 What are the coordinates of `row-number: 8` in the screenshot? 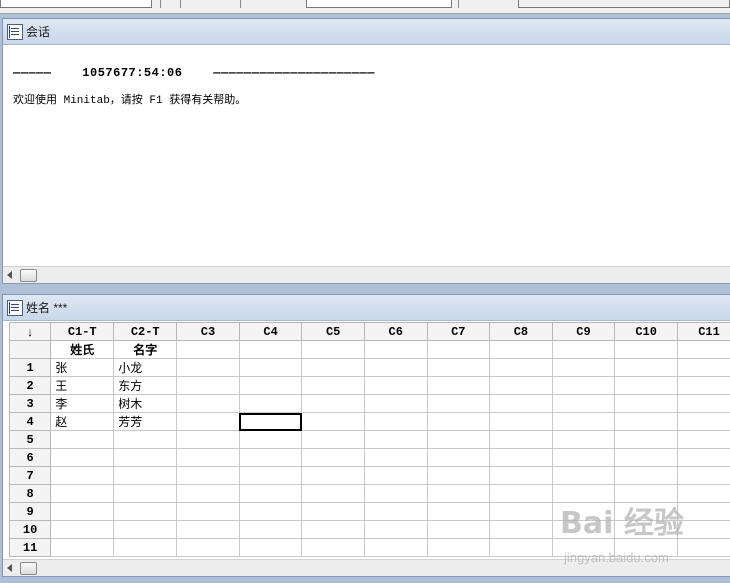 It's located at (30, 493).